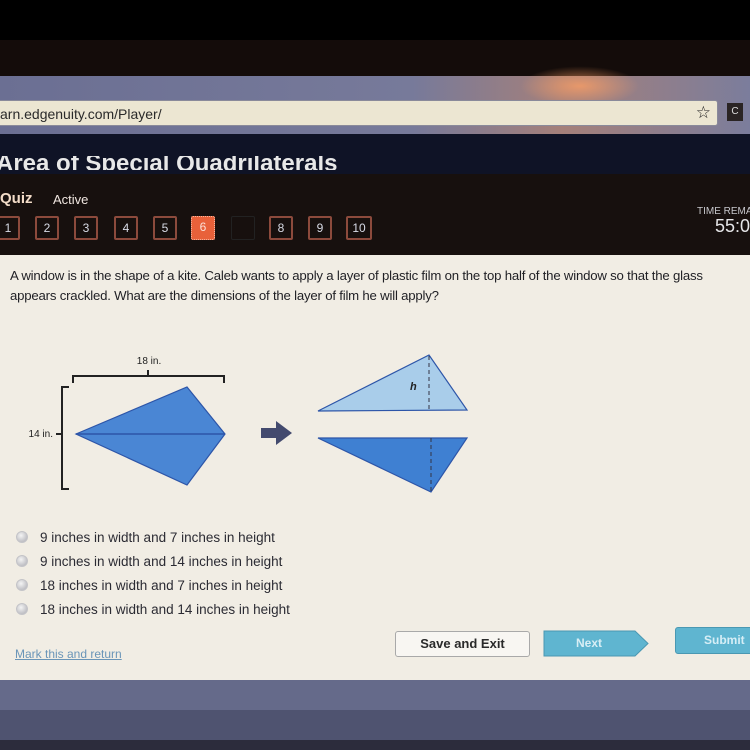  Describe the element at coordinates (413, 387) in the screenshot. I see `height-variable: h` at that location.